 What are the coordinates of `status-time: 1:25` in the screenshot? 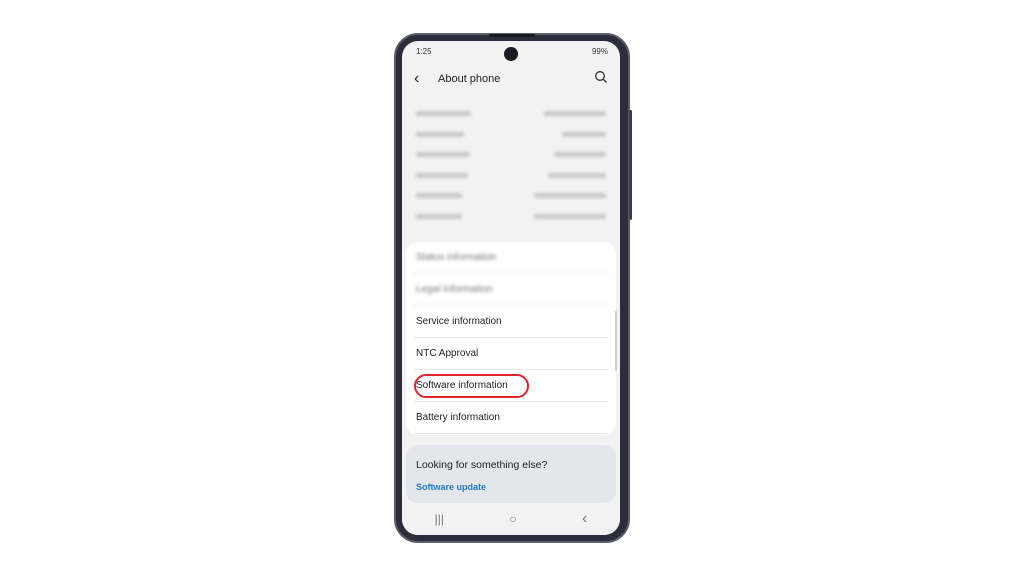 It's located at (424, 51).